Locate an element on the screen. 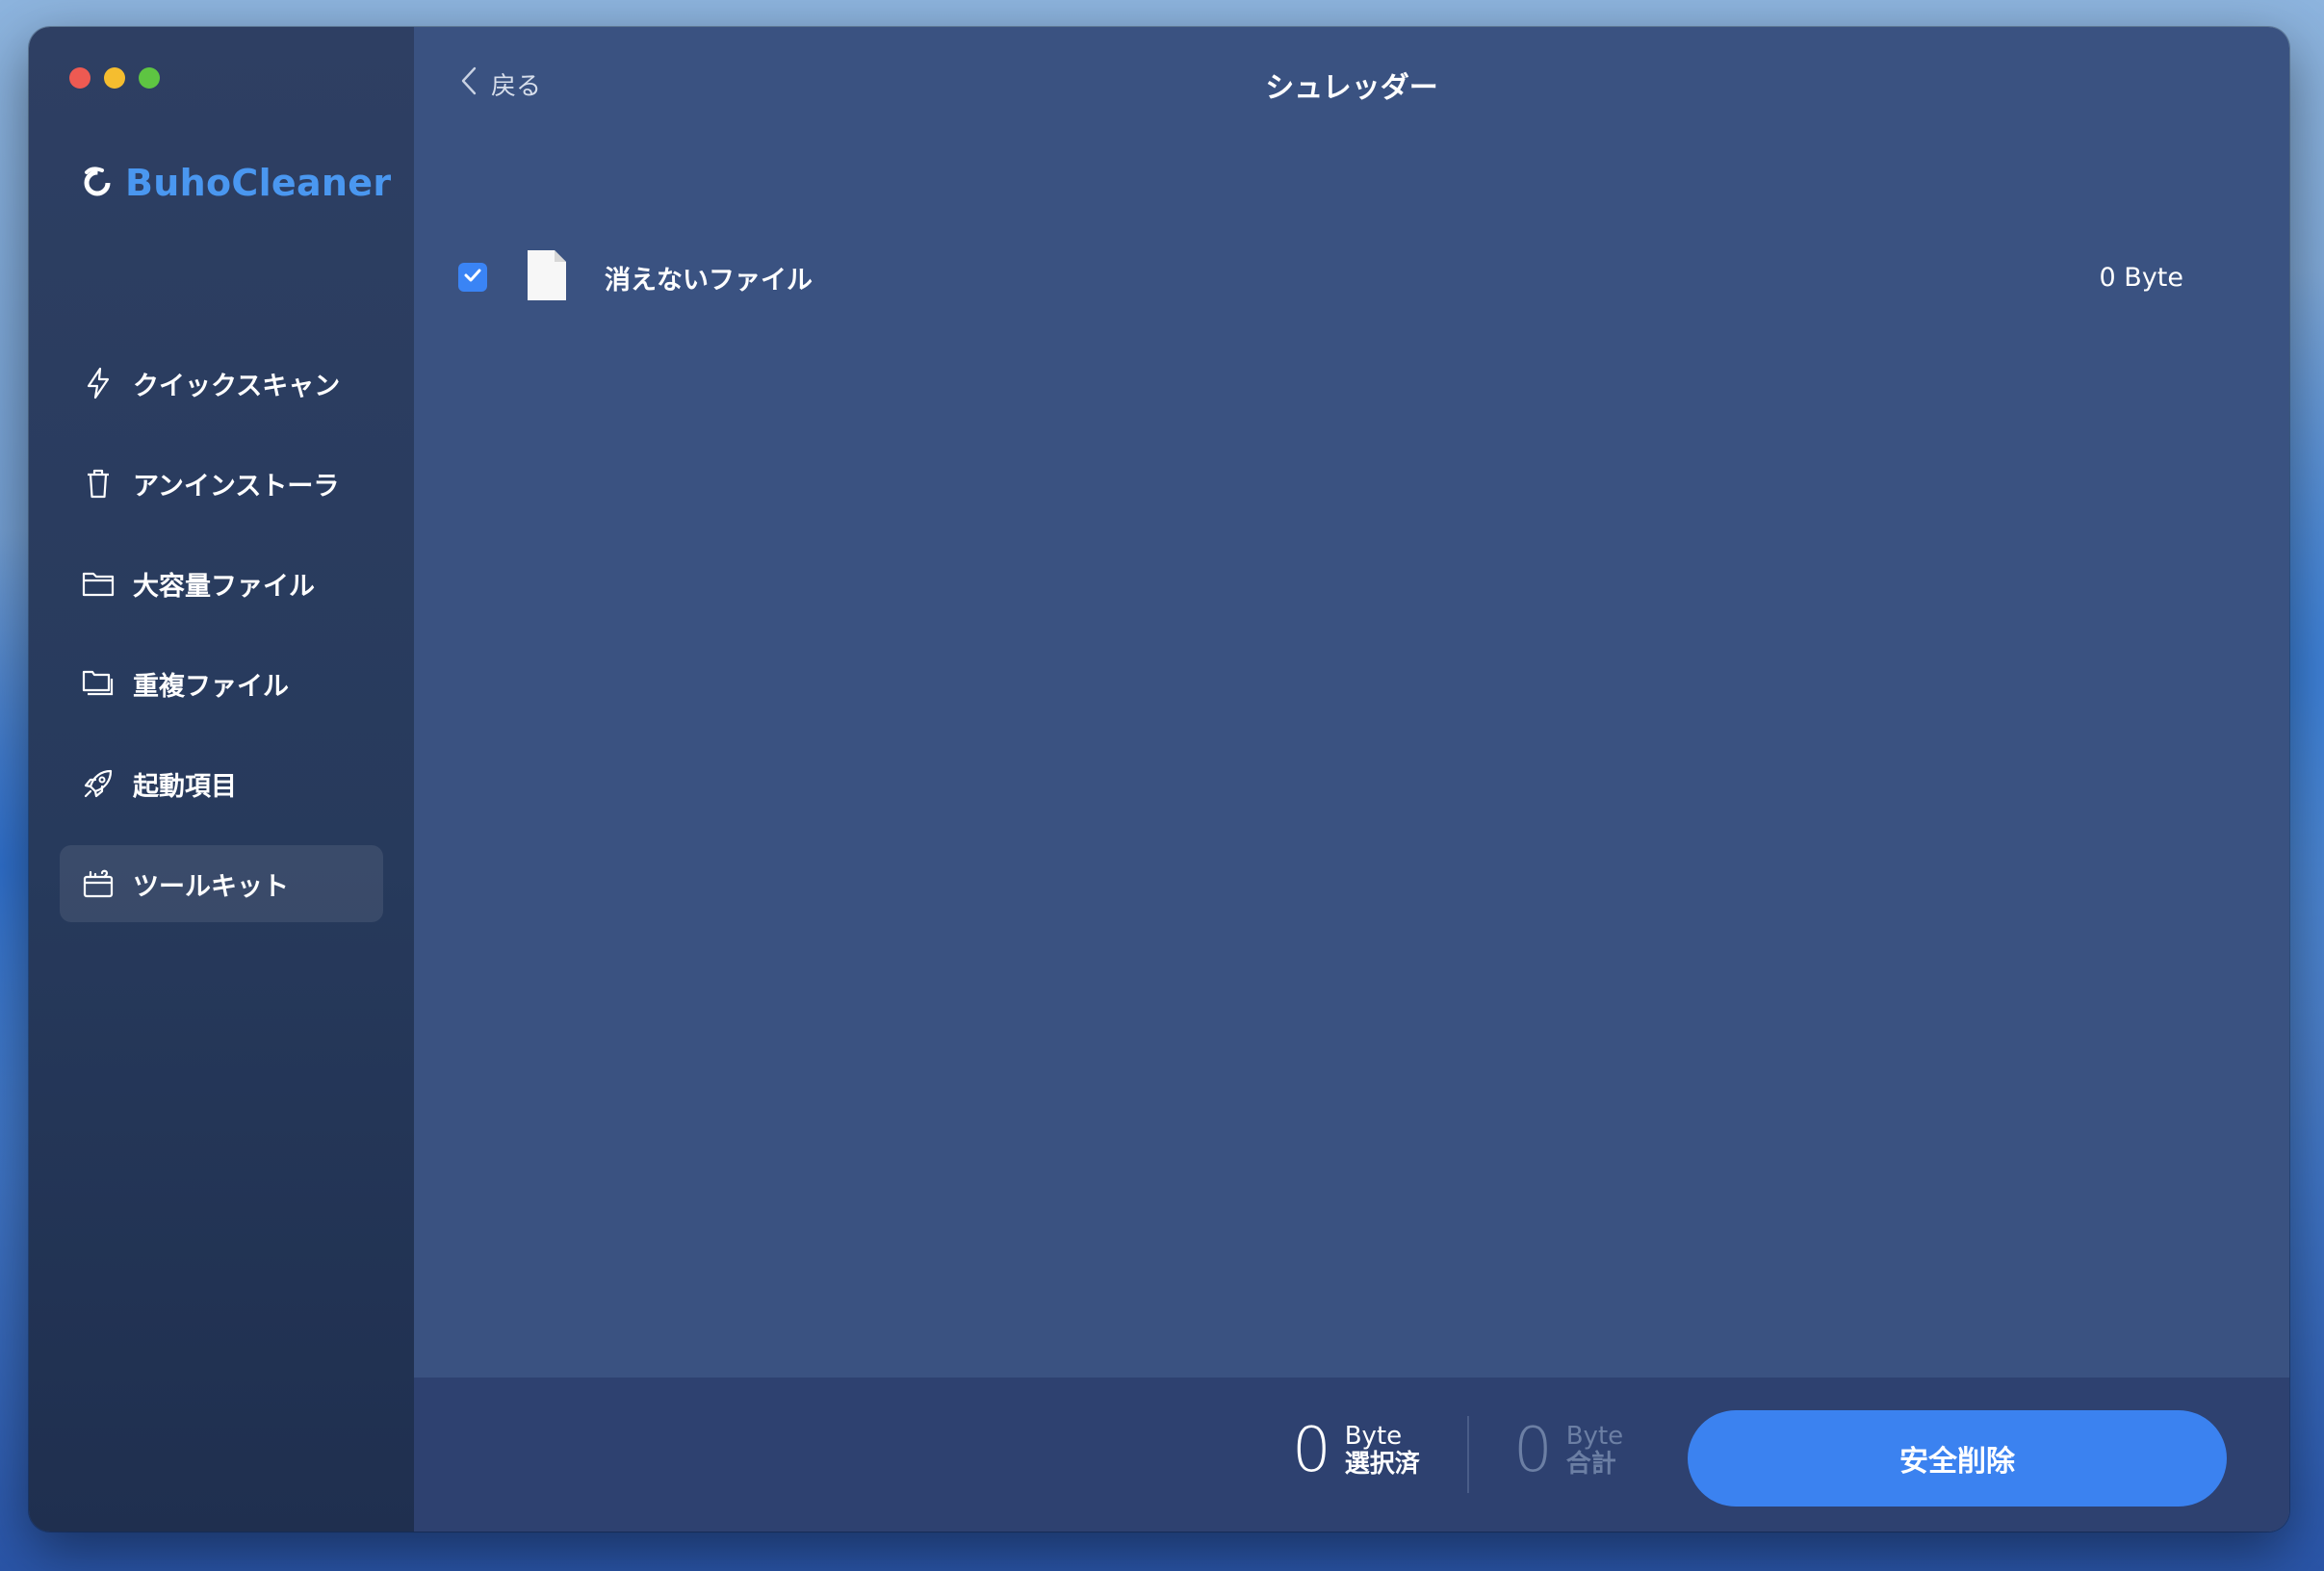  app-logo-icon is located at coordinates (97, 183).